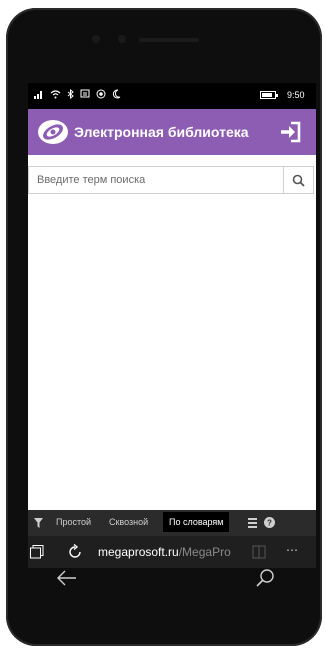  I want to click on mode-simple: Простой, so click(73, 522).